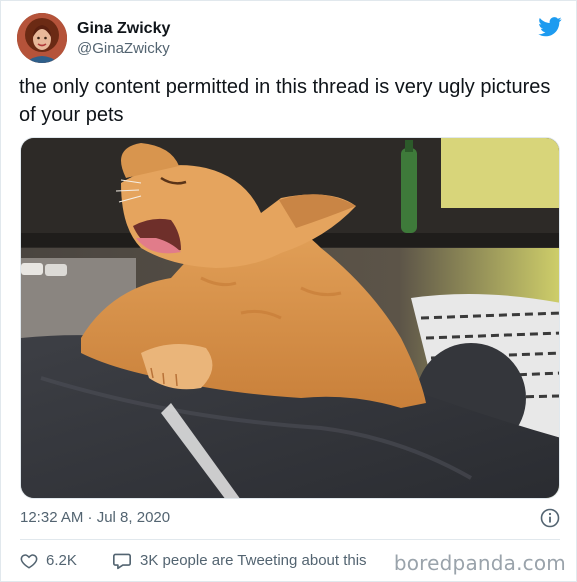 This screenshot has width=577, height=582. Describe the element at coordinates (550, 27) in the screenshot. I see `twitter-bird-icon` at that location.